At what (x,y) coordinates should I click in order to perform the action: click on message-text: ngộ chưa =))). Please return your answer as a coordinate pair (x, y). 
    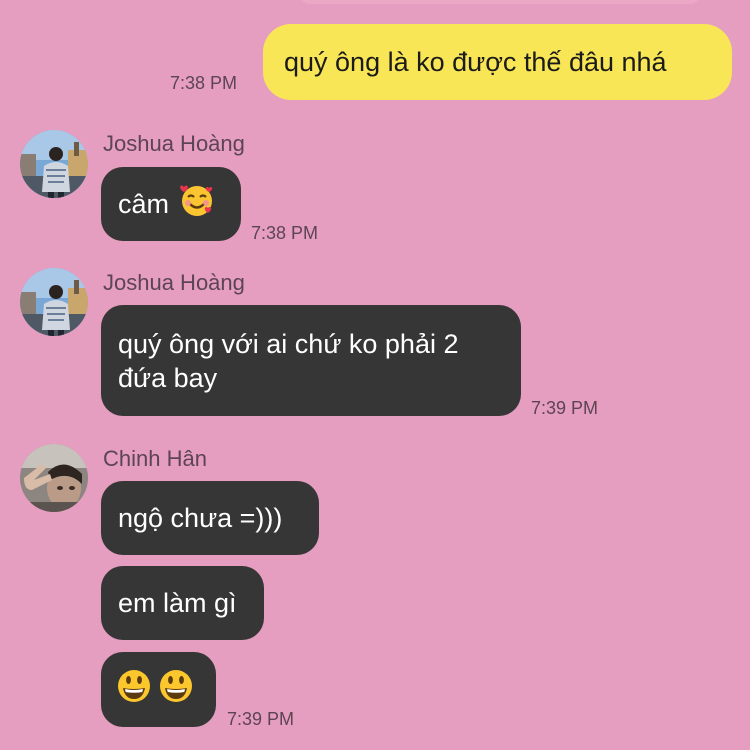
    Looking at the image, I should click on (200, 518).